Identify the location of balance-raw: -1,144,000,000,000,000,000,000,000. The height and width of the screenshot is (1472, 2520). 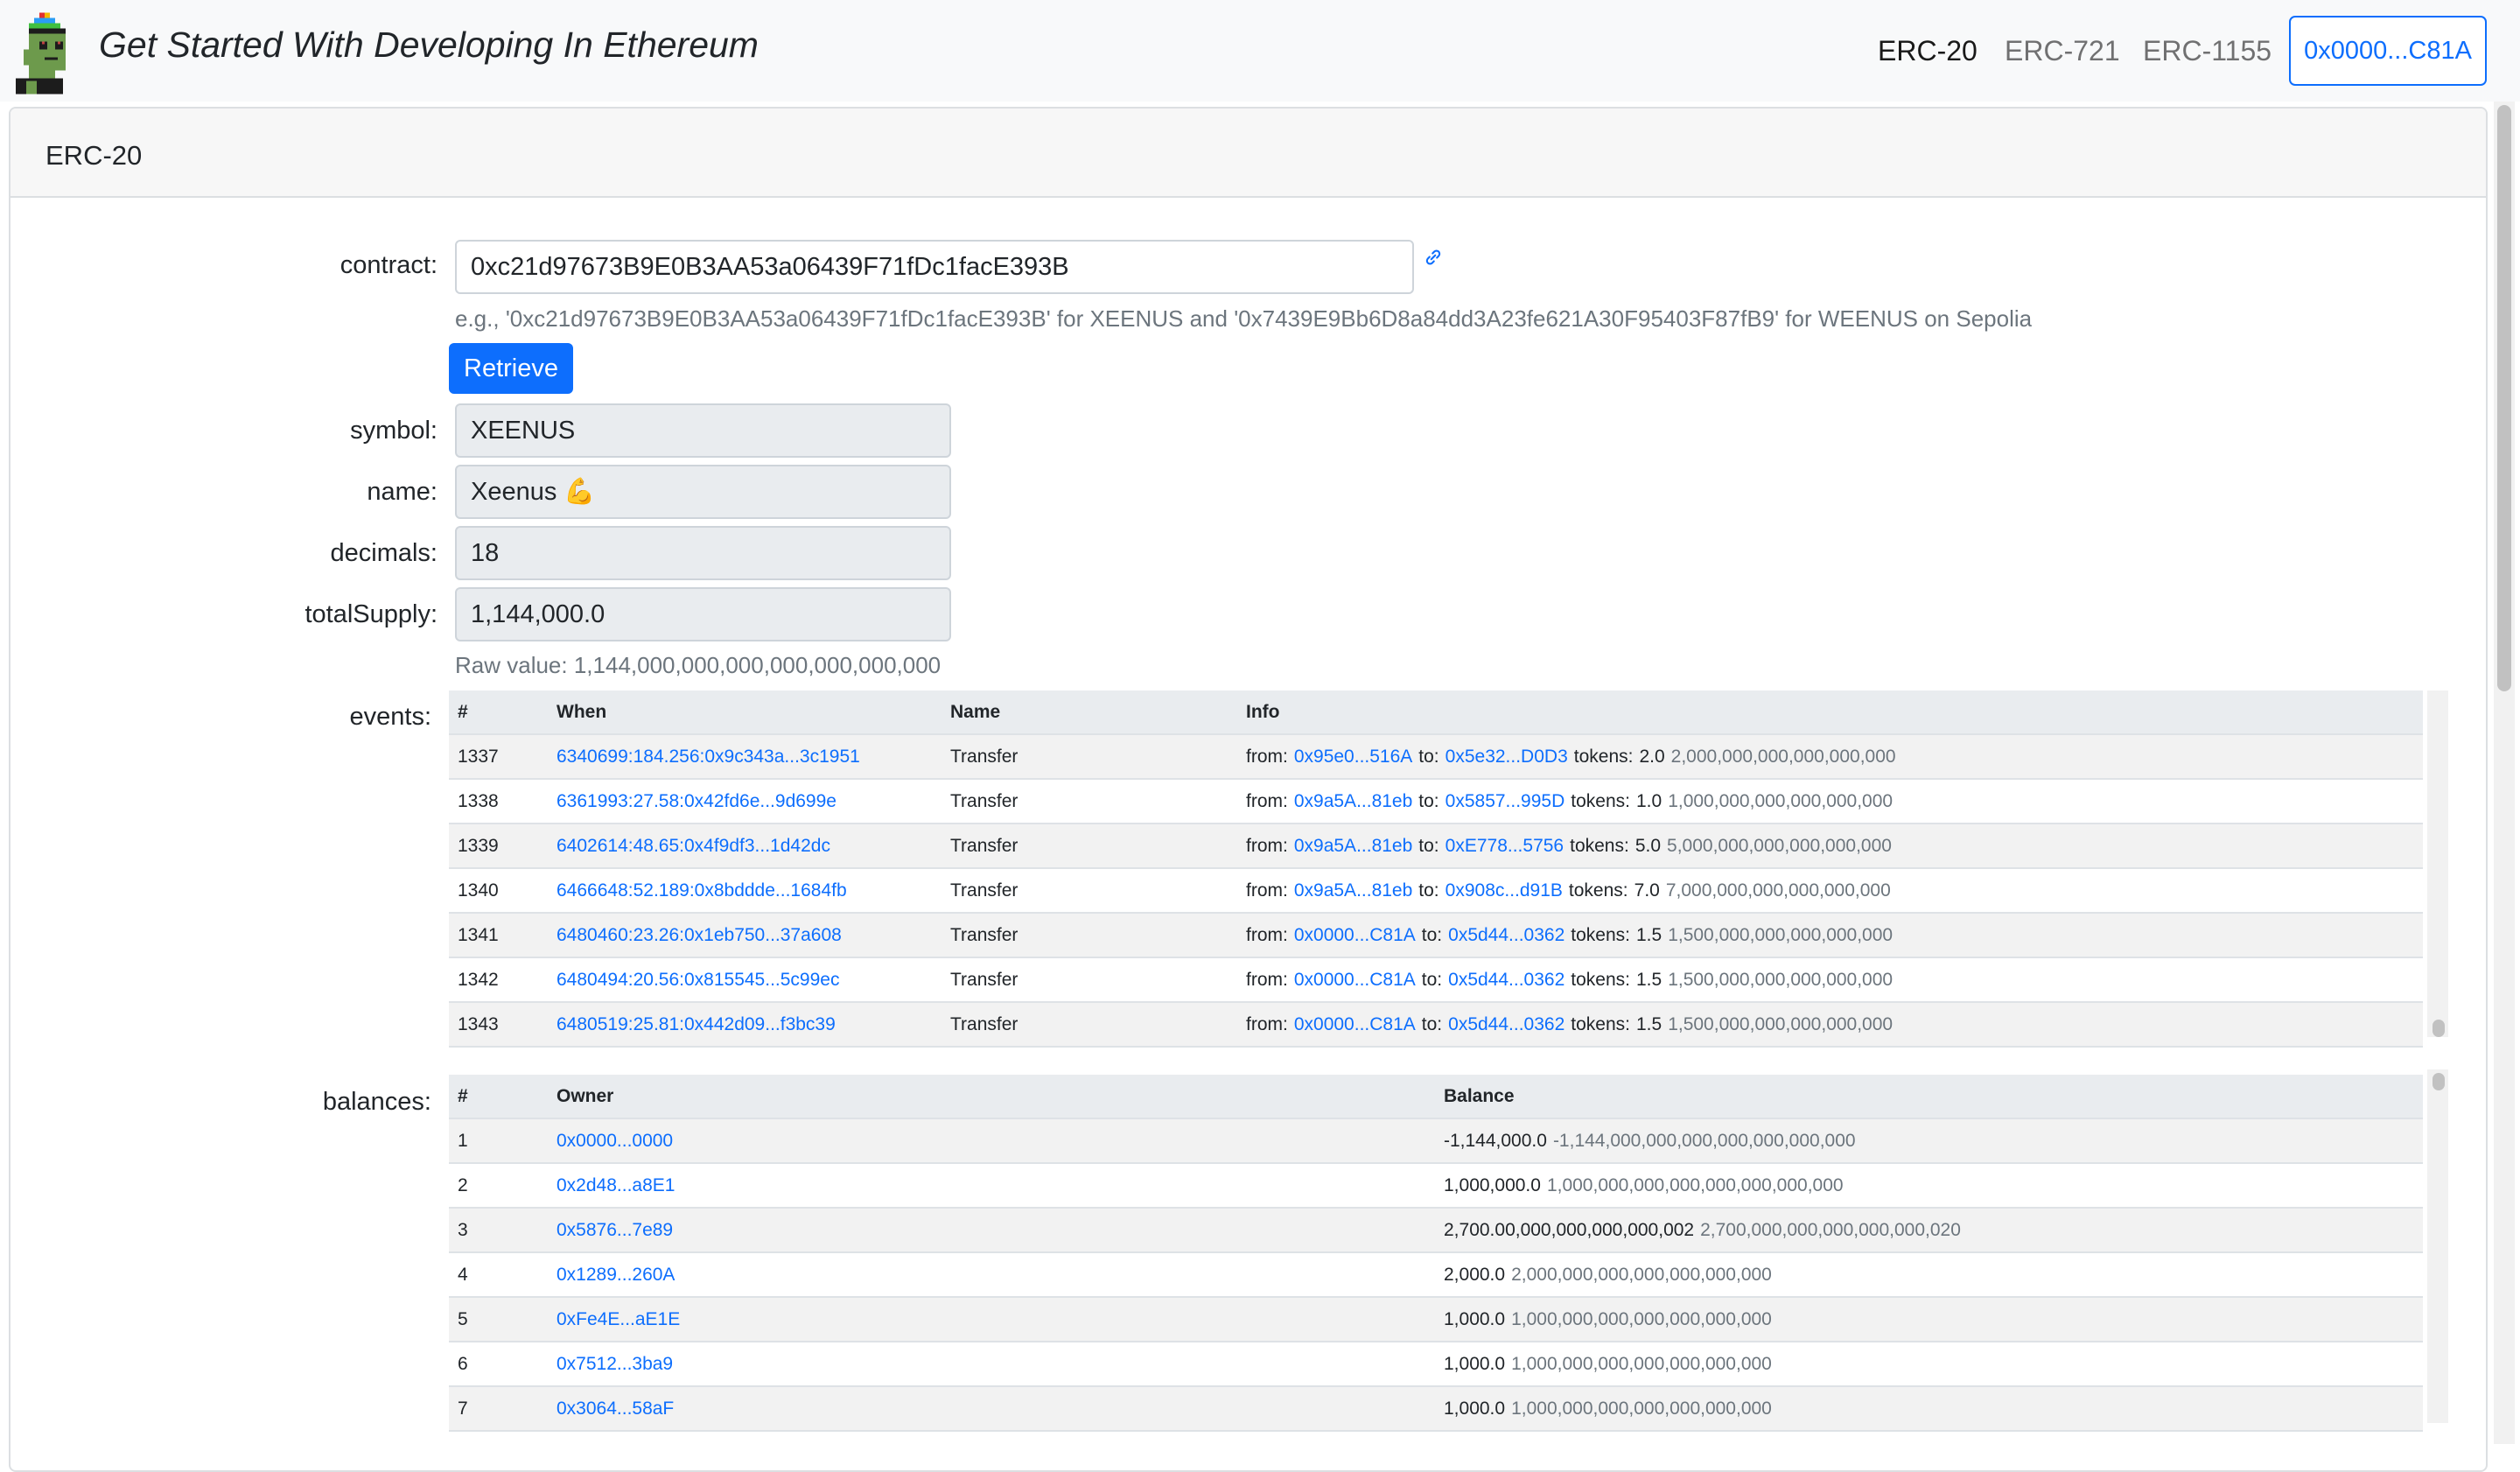
(1704, 1141).